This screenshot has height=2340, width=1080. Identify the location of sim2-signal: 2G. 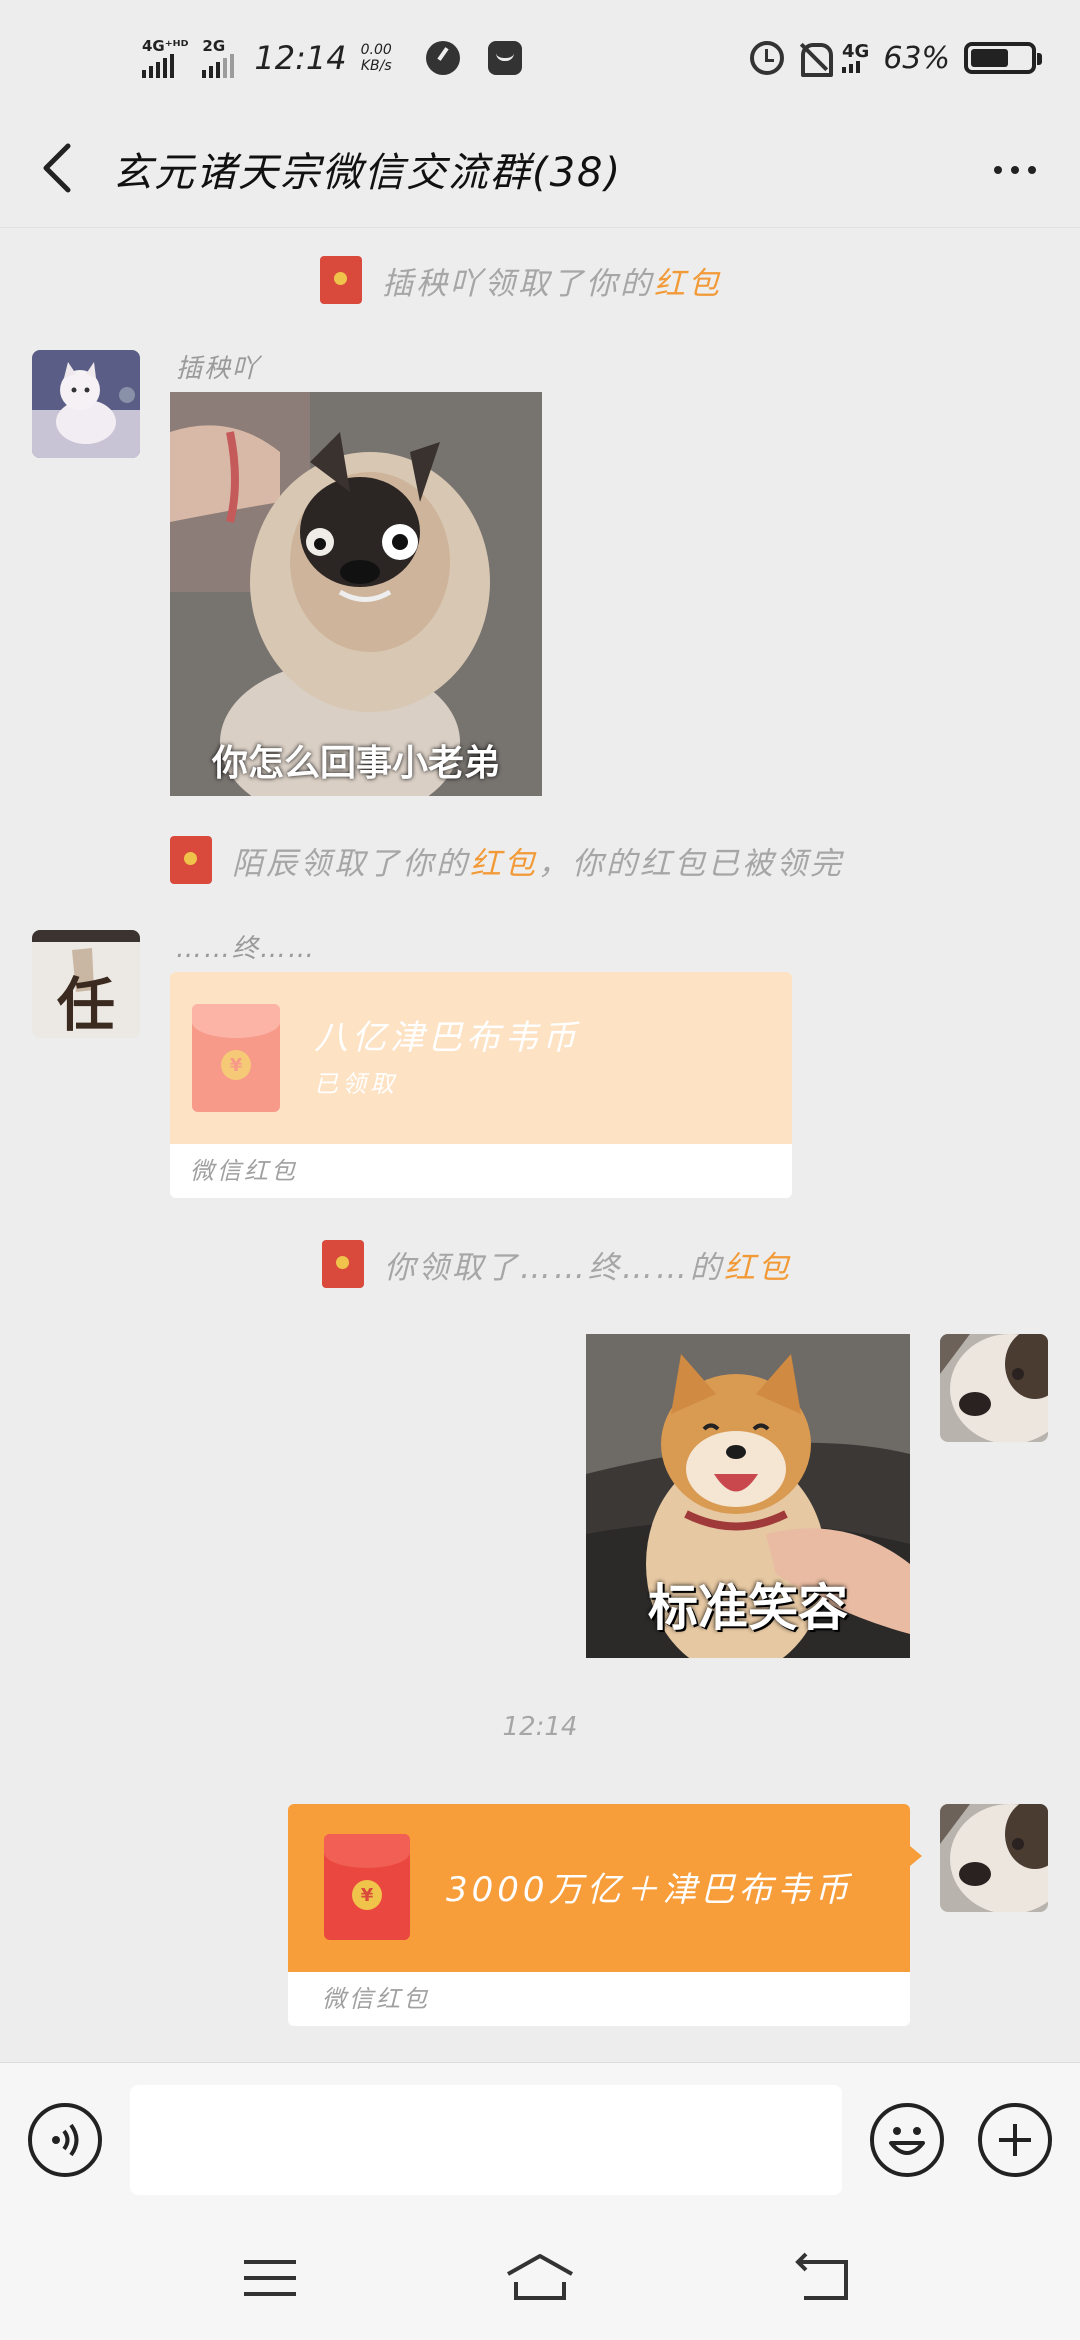
(218, 57).